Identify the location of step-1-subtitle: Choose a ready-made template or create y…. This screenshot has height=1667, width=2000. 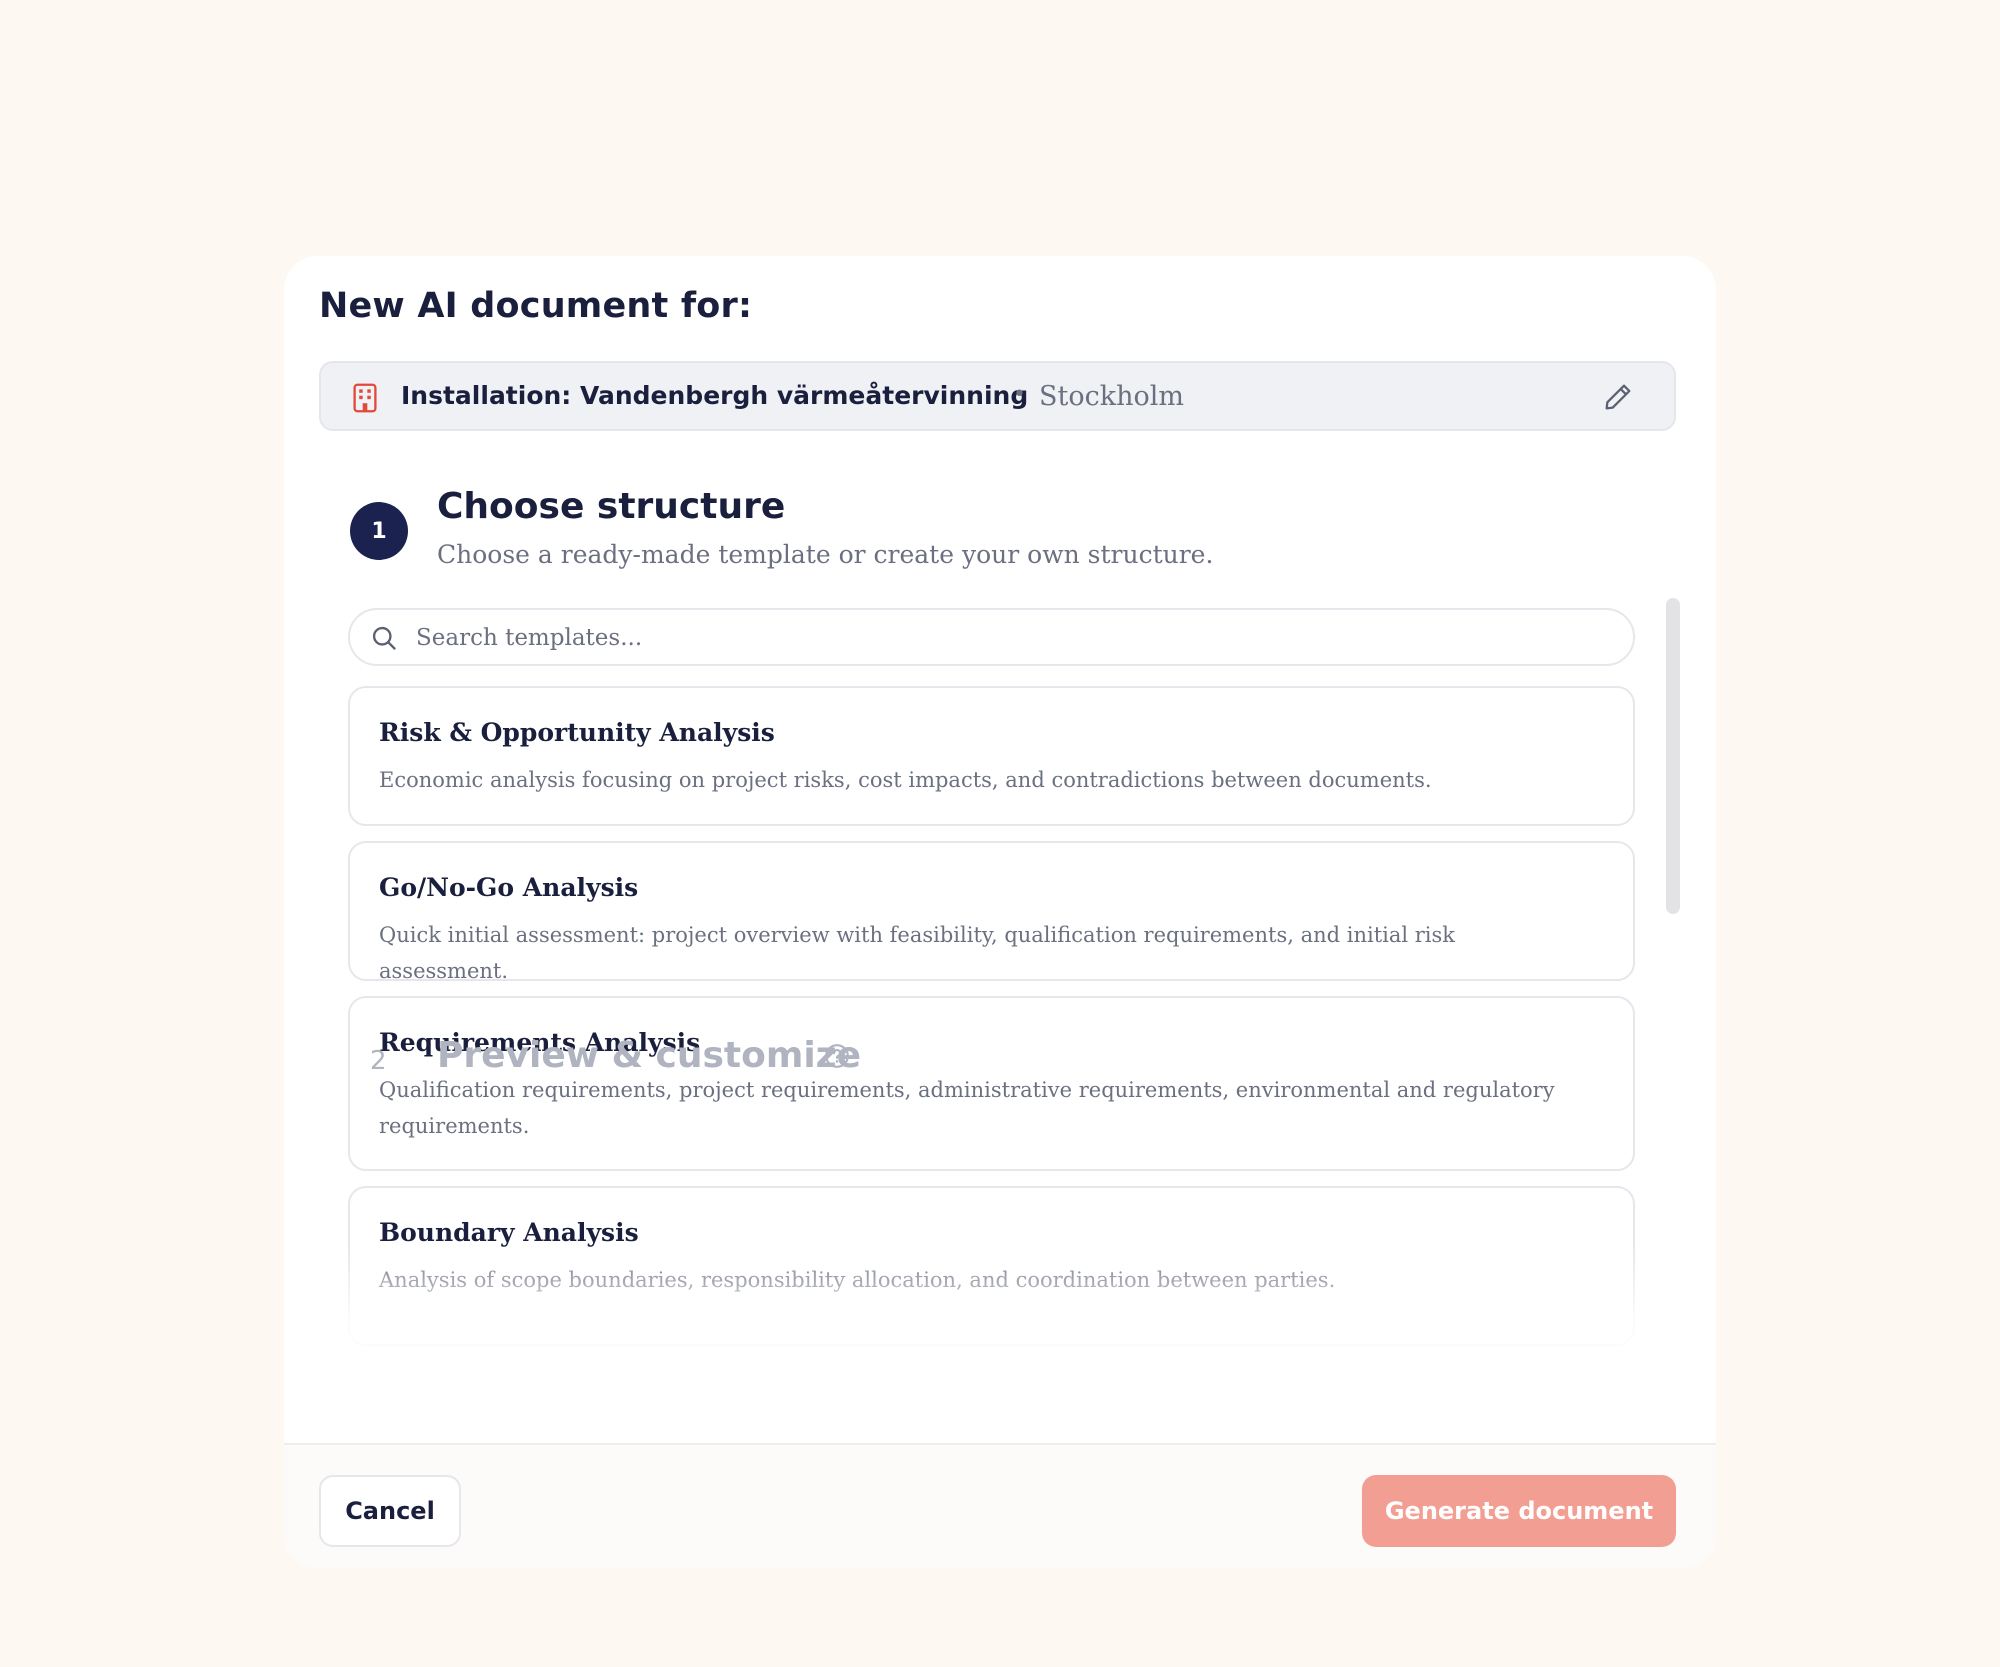
(825, 554).